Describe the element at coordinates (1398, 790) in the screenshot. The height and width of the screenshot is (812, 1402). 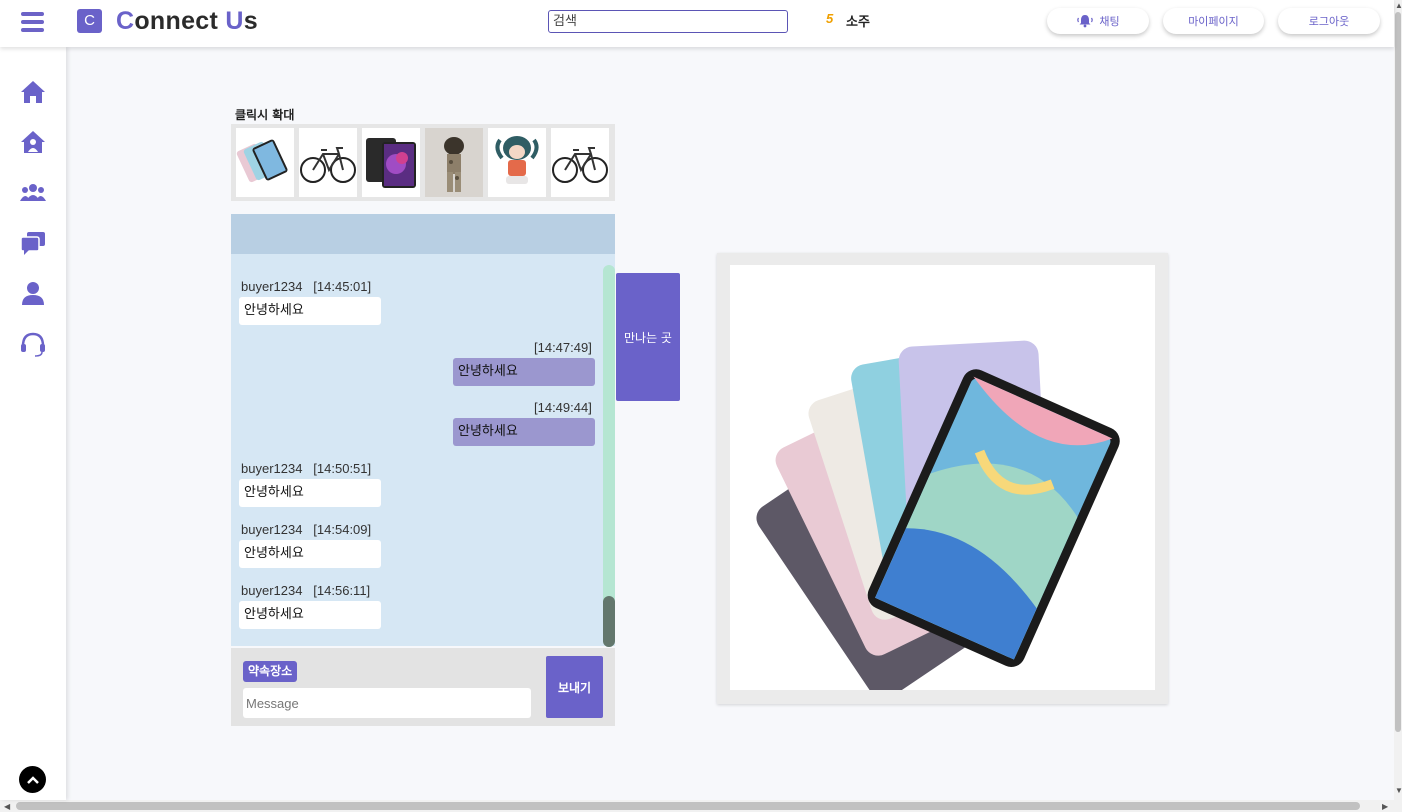
I see `scroll-down-arrow-icon: ▼` at that location.